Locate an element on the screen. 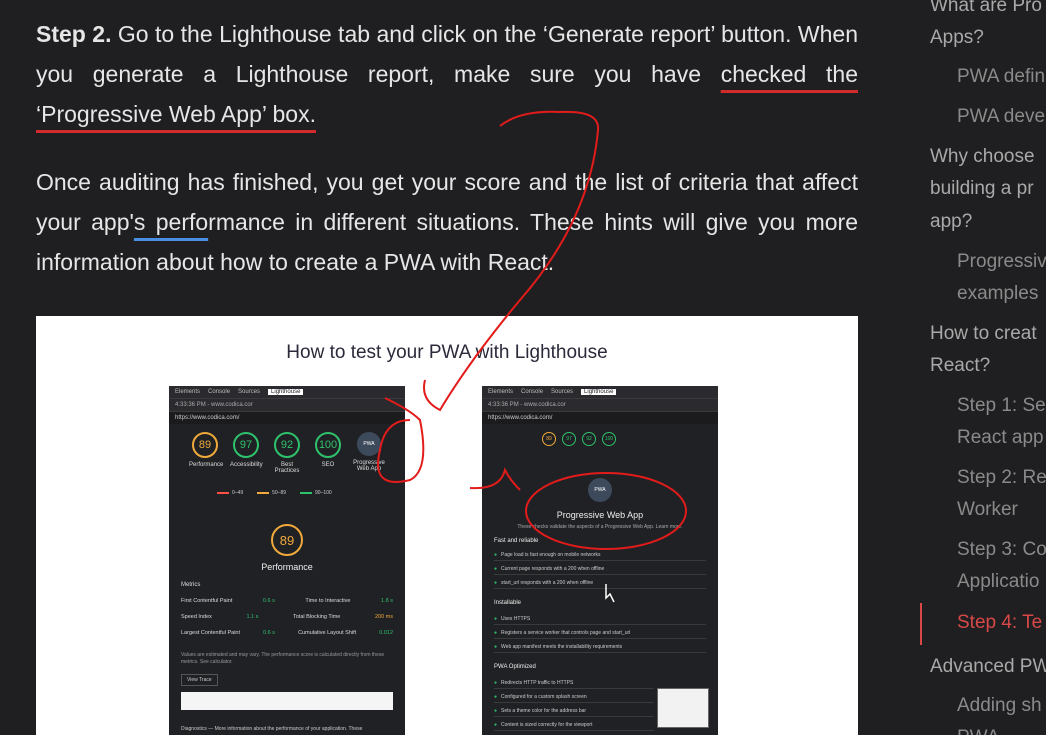  results-underlined-text: s perfo is located at coordinates (171, 222).